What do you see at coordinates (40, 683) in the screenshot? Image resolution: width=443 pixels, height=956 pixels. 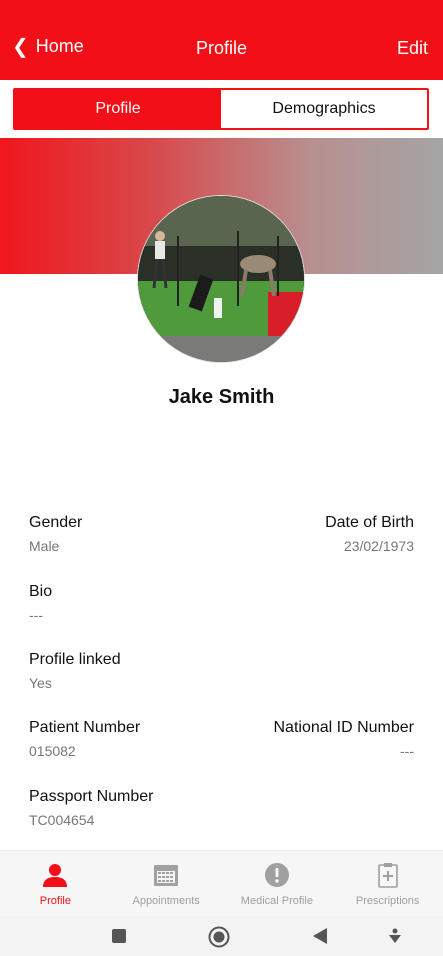 I see `profile-linked-value: Yes` at bounding box center [40, 683].